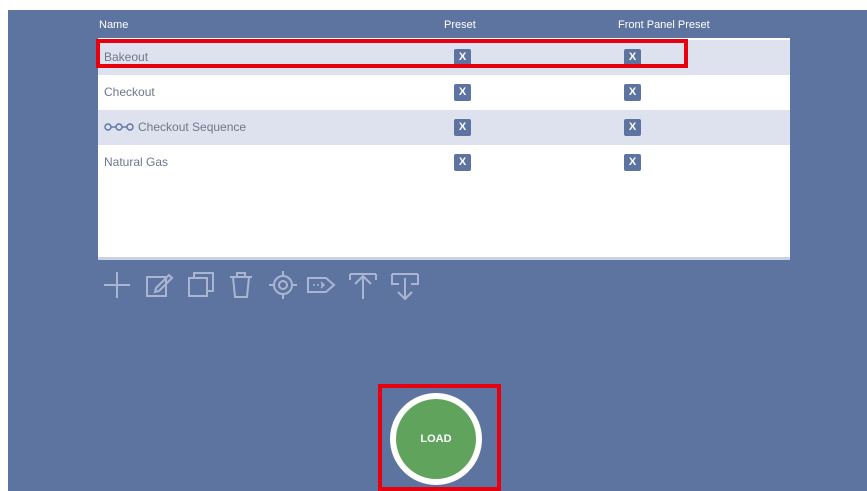  What do you see at coordinates (444, 127) in the screenshot?
I see `table-row: Checkout Sequence X X` at bounding box center [444, 127].